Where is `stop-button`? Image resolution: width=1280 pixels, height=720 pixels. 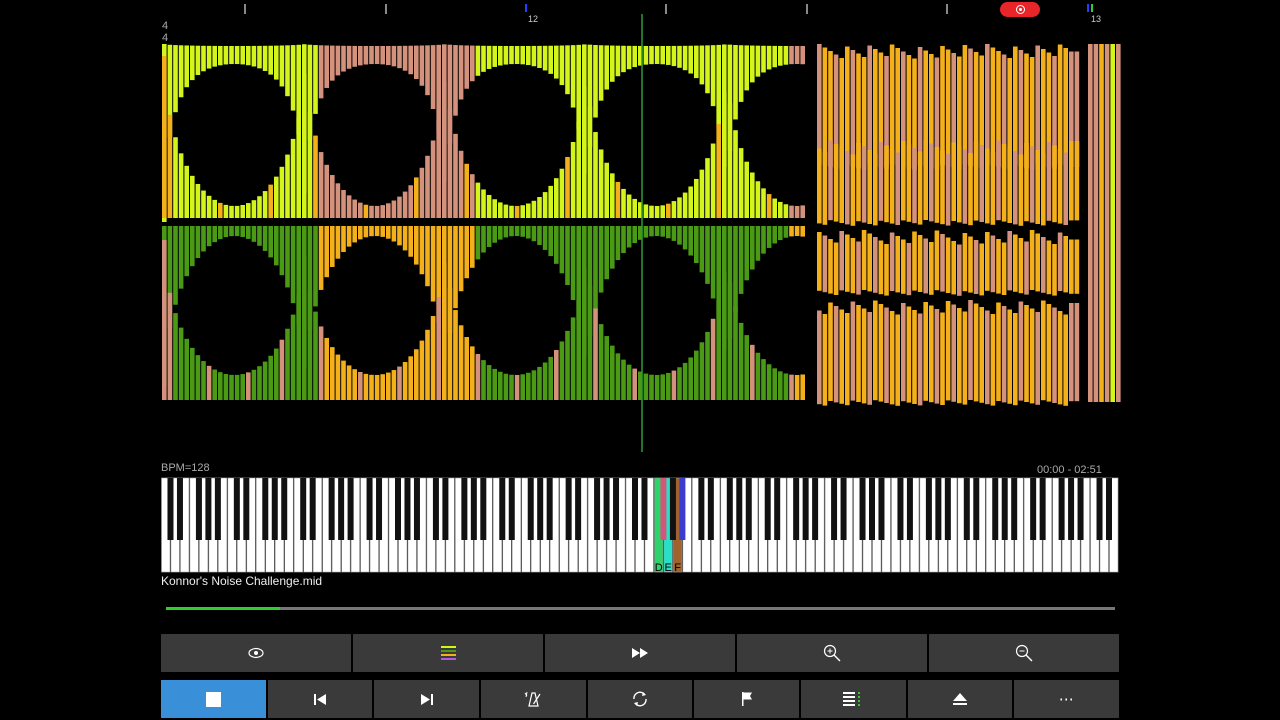 stop-button is located at coordinates (213, 699).